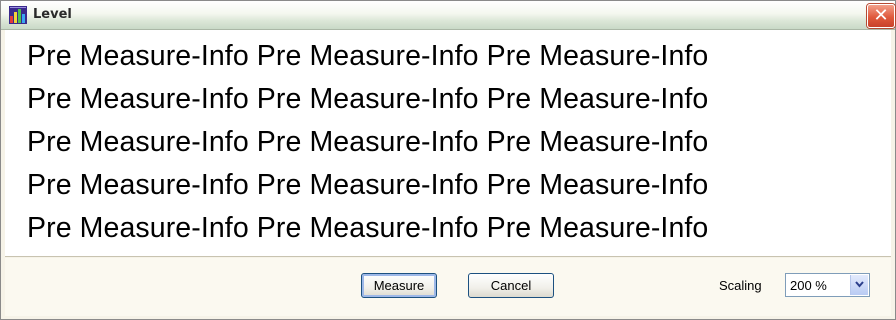 The height and width of the screenshot is (320, 896). Describe the element at coordinates (52, 14) in the screenshot. I see `window-title: Level` at that location.